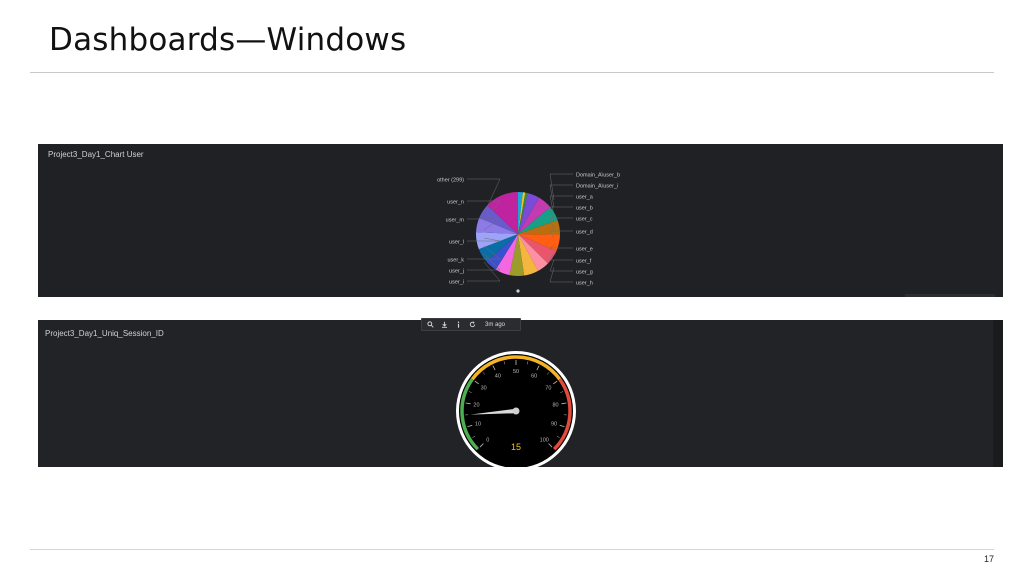 The width and height of the screenshot is (1024, 576). I want to click on panel-toolbar: 3m ago, so click(471, 324).